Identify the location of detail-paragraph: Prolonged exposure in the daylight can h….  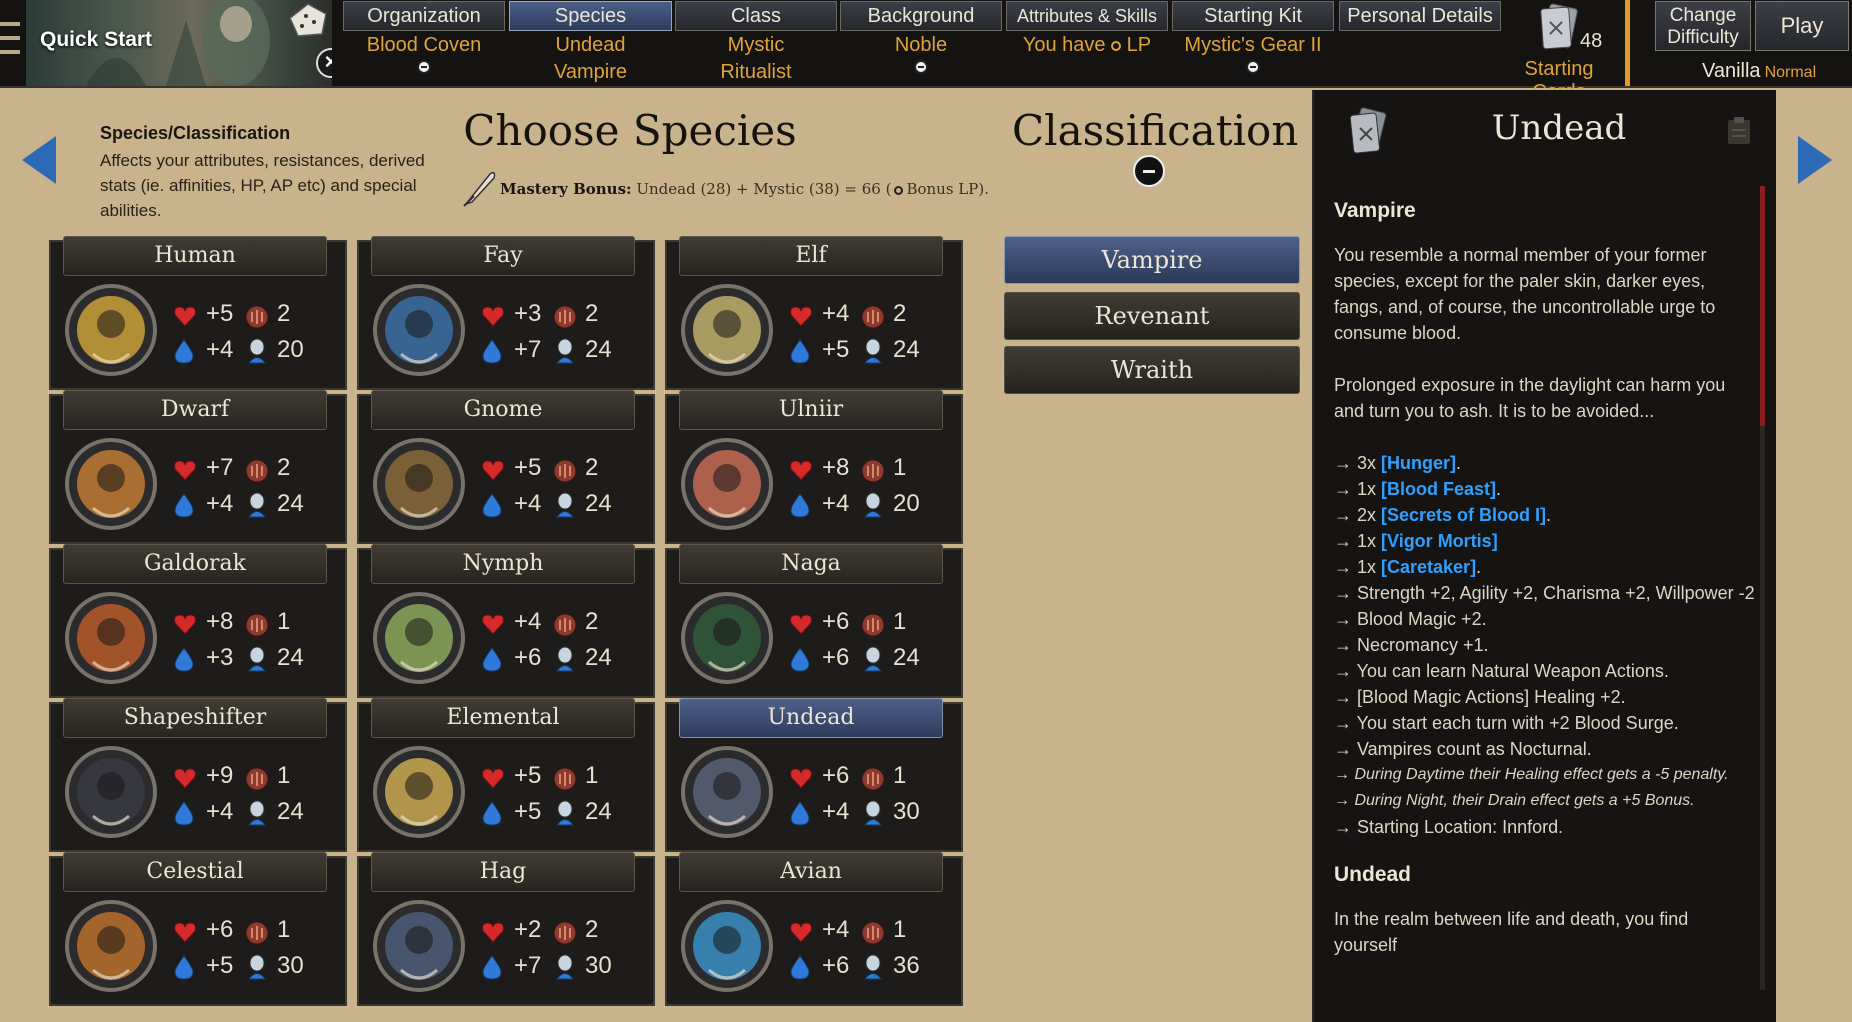
(1530, 398).